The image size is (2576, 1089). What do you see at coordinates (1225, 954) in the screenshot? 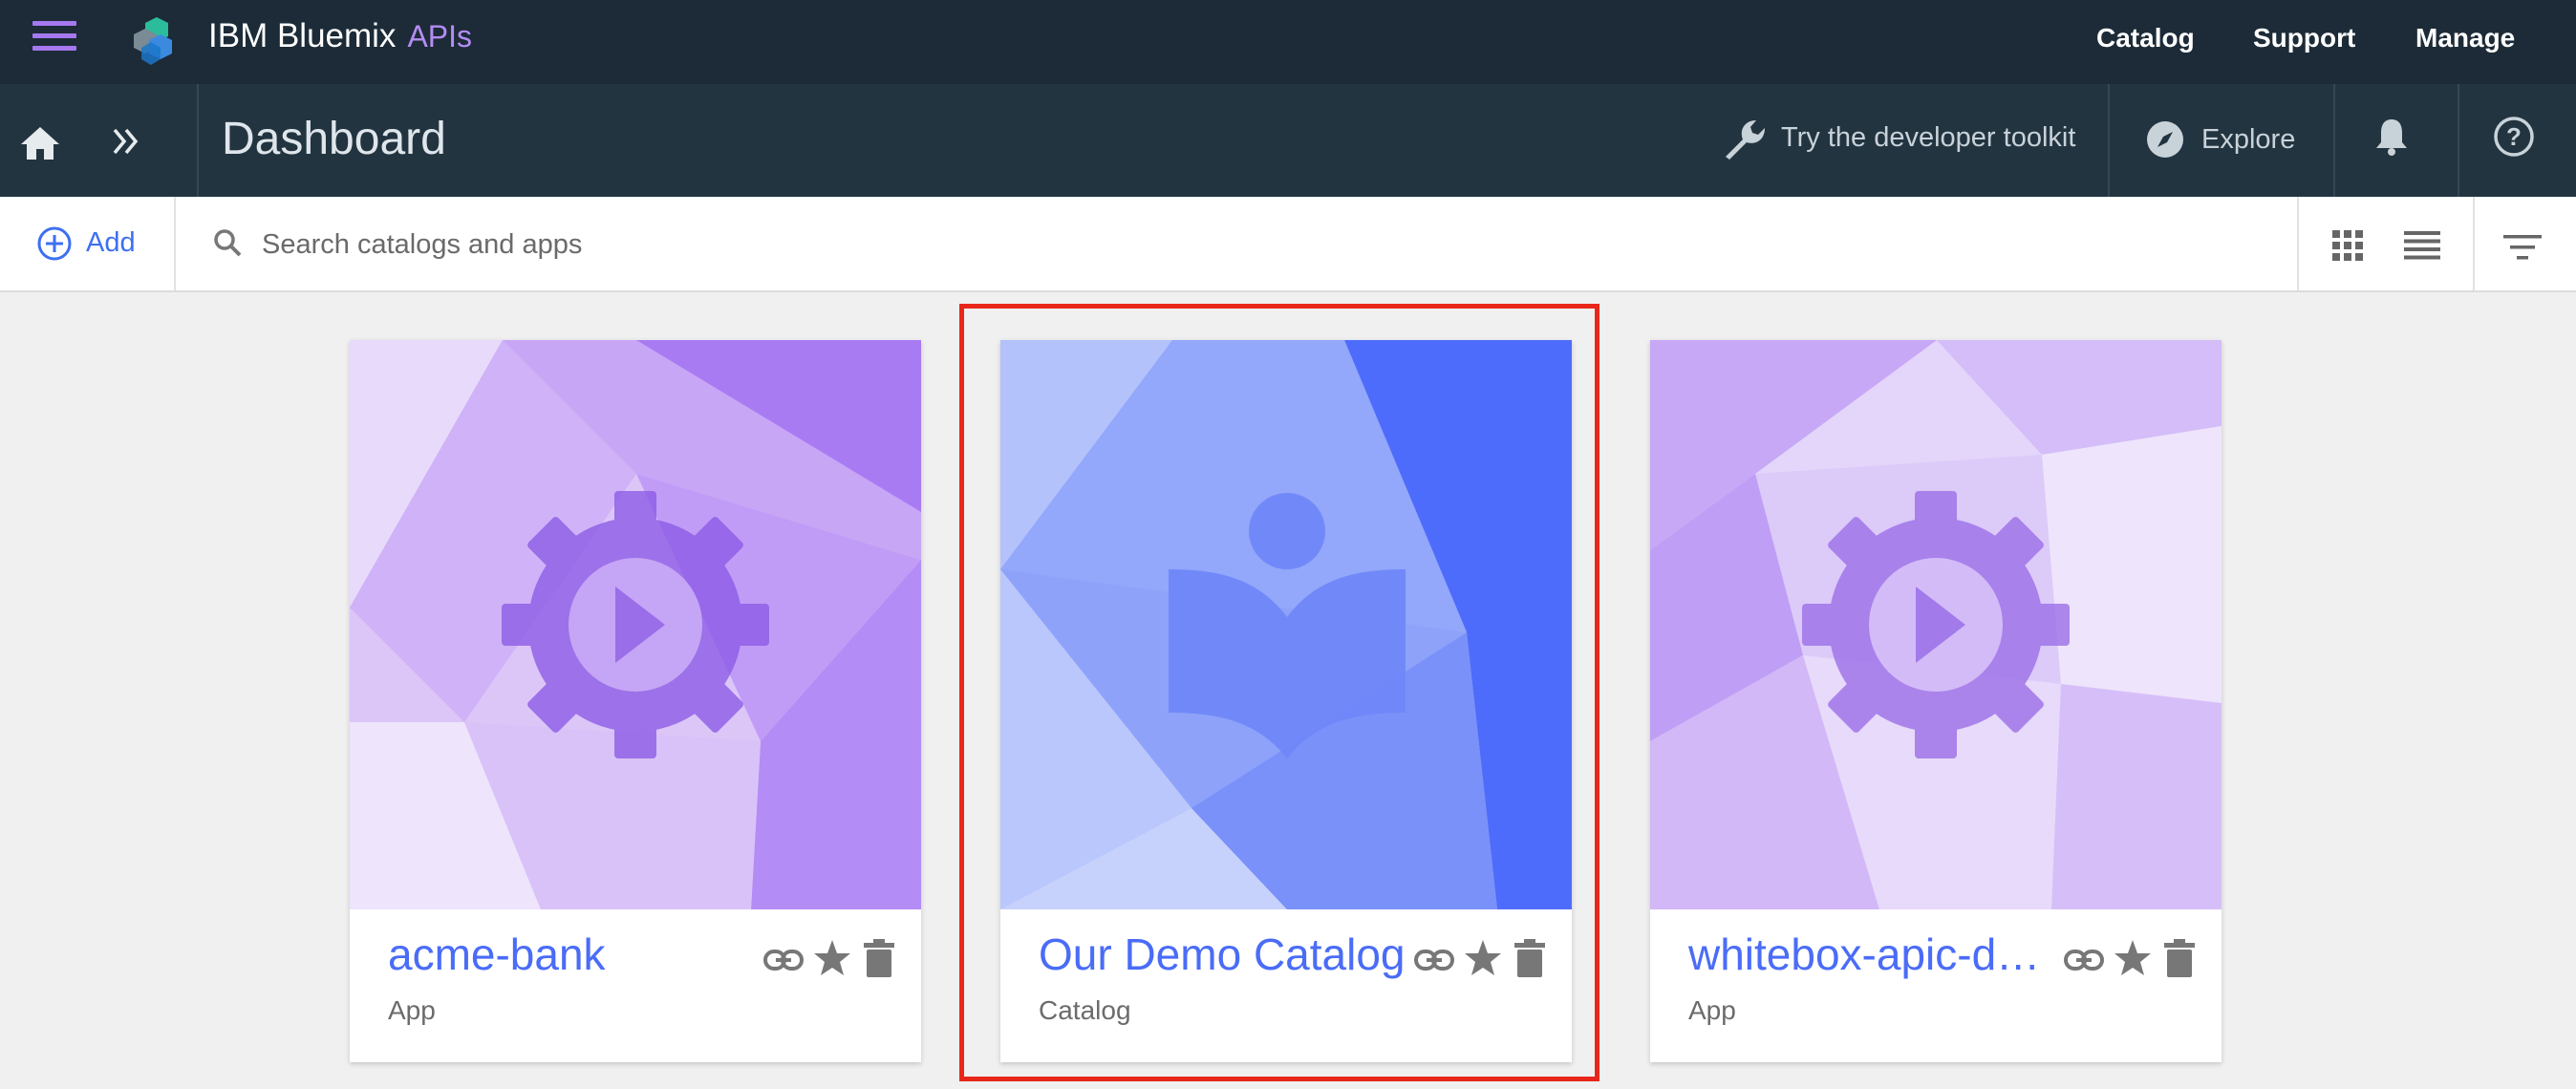
I see `card-title: Our Demo Catalog` at bounding box center [1225, 954].